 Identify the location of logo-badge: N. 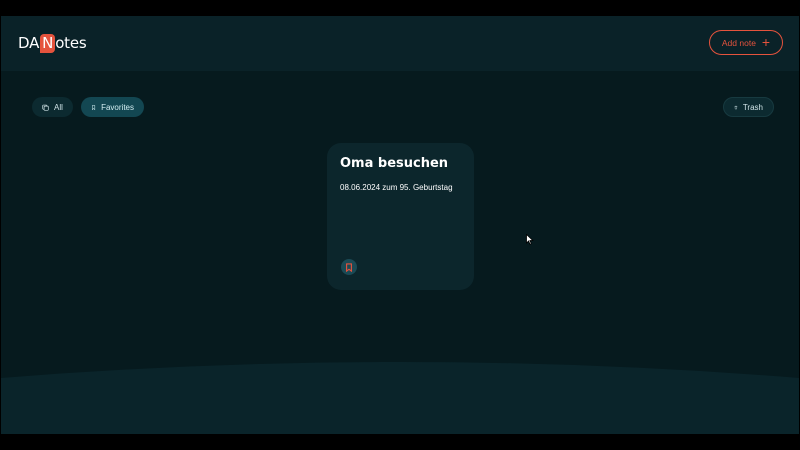
(48, 43).